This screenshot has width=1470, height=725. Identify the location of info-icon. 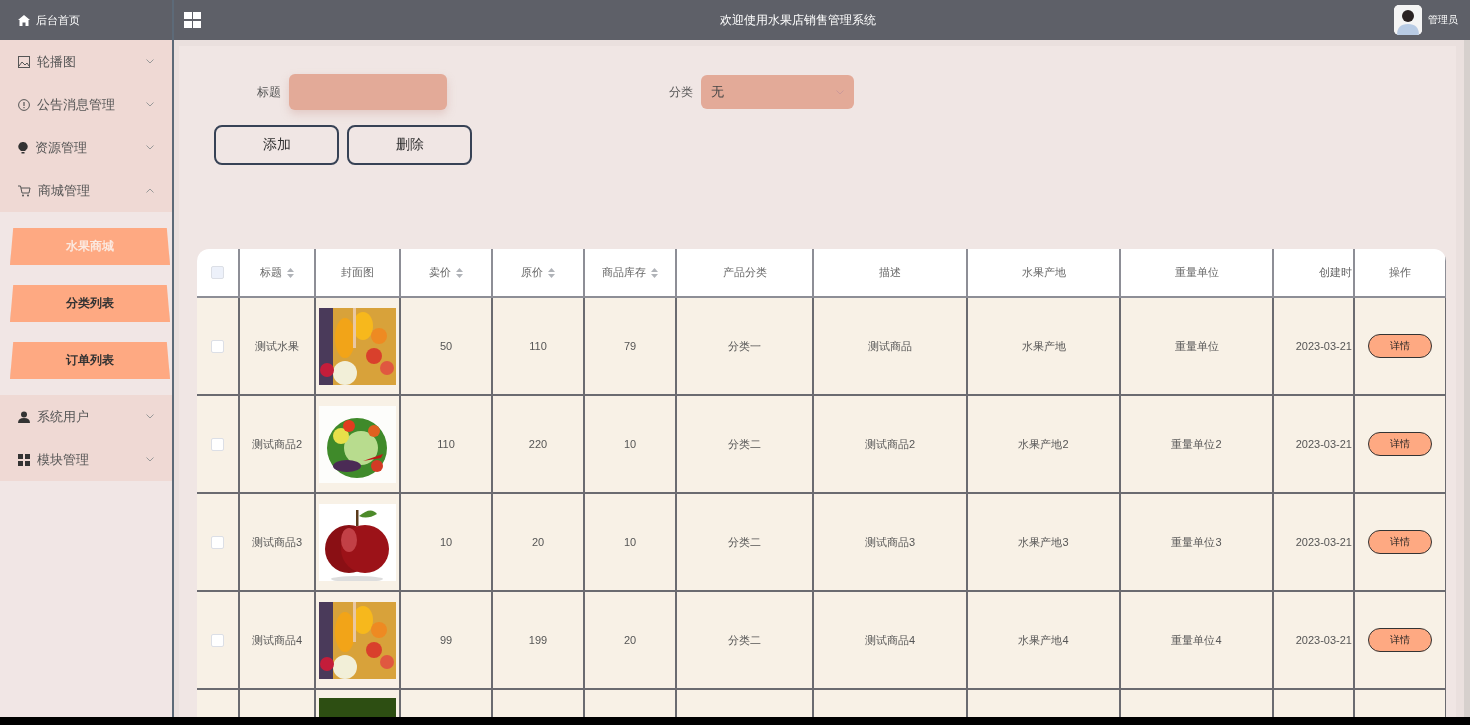
(24, 104).